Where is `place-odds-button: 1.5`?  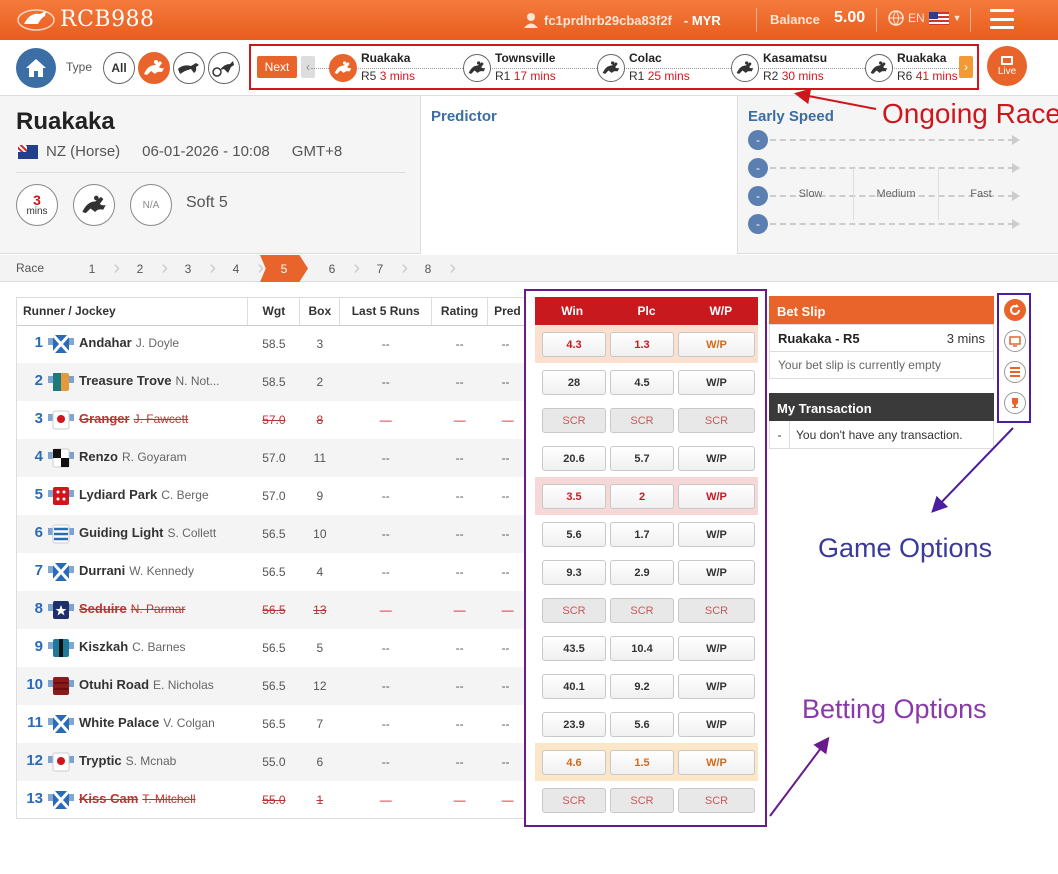
place-odds-button: 1.5 is located at coordinates (642, 762).